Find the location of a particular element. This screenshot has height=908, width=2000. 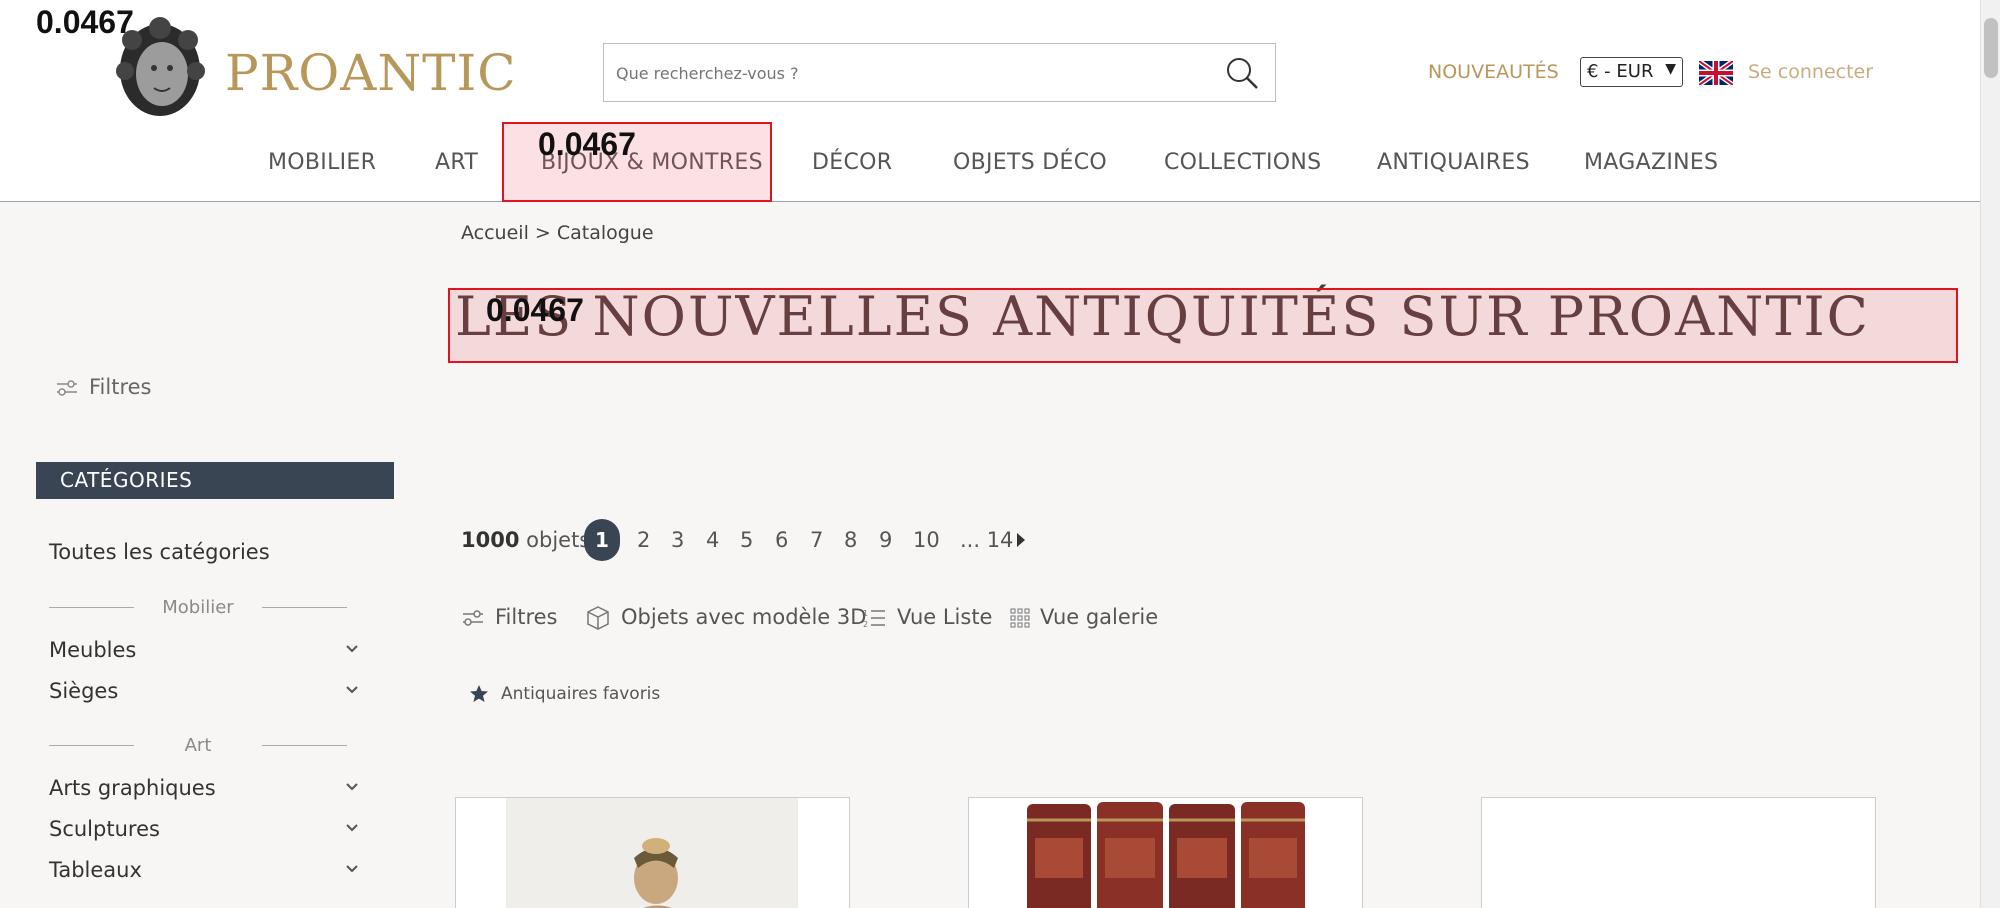

pagination-page-last: ... 14 is located at coordinates (986, 540).